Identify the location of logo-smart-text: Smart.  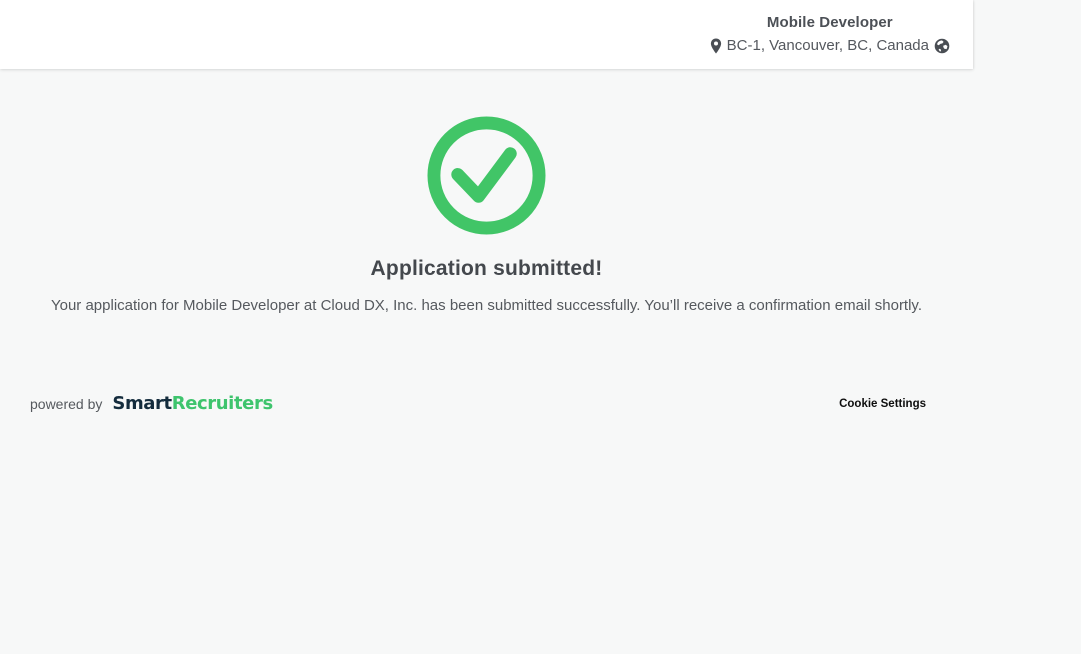
(142, 403).